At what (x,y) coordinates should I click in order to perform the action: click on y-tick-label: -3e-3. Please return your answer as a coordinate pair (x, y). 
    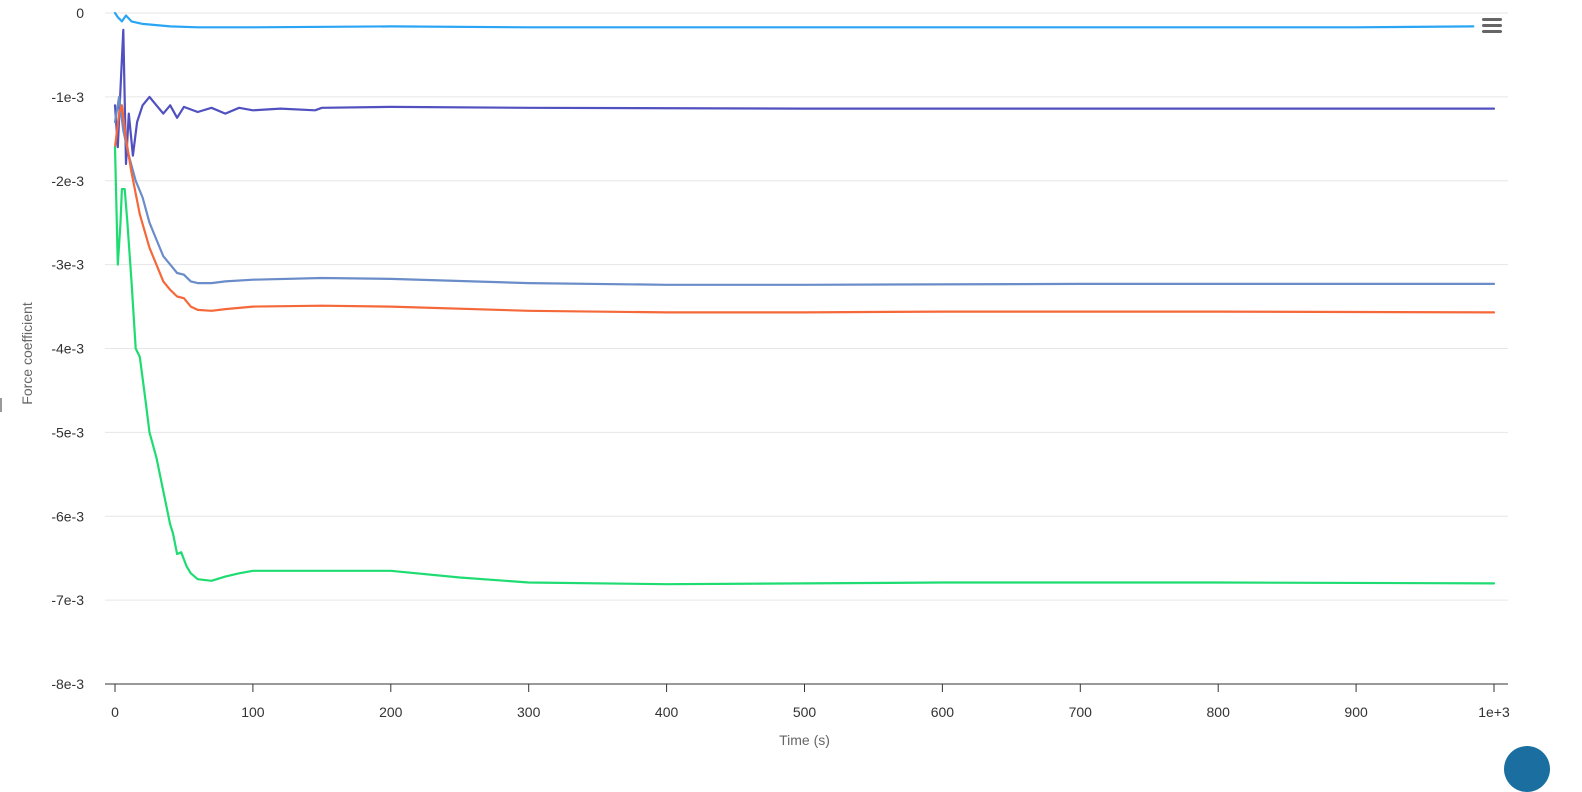
    Looking at the image, I should click on (67, 265).